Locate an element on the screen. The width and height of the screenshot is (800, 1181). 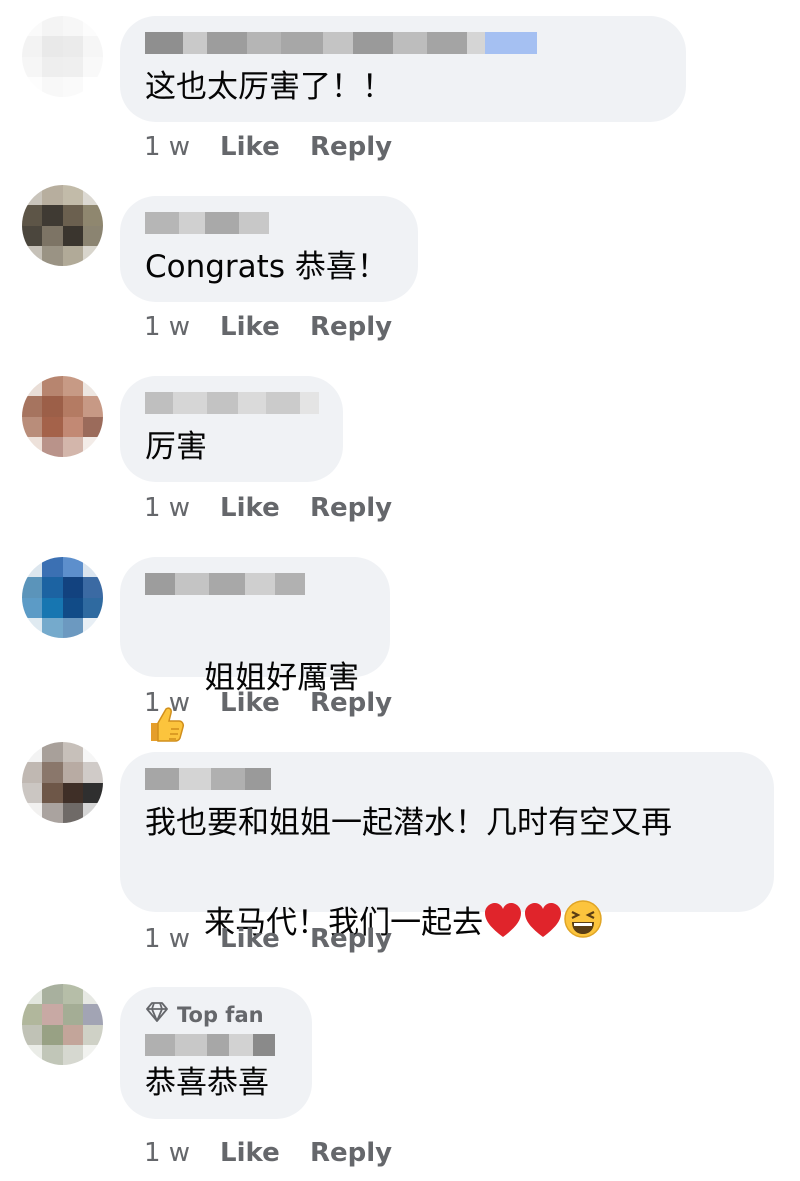
comment-bubble: 我也要和姐姐一起潜水！几时有空又再 来马代！我们一起去 is located at coordinates (447, 846).